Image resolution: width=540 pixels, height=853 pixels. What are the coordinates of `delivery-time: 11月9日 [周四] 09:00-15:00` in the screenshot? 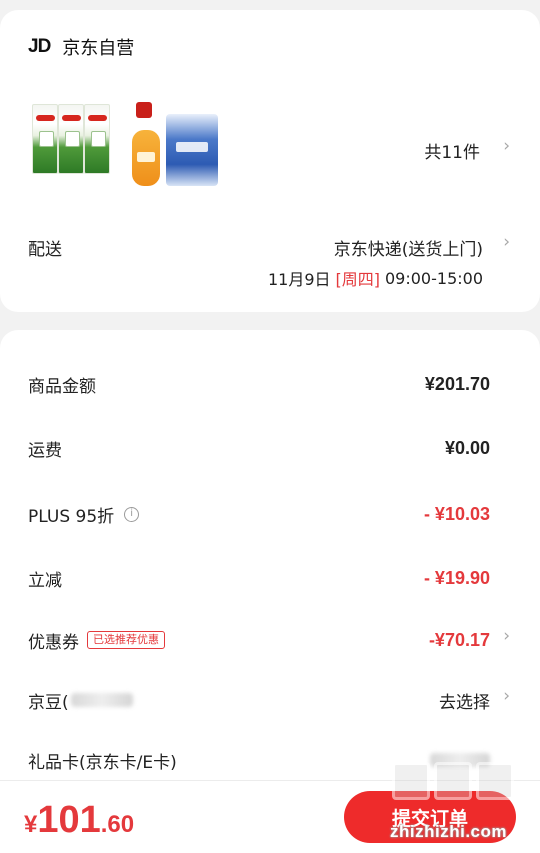 It's located at (375, 278).